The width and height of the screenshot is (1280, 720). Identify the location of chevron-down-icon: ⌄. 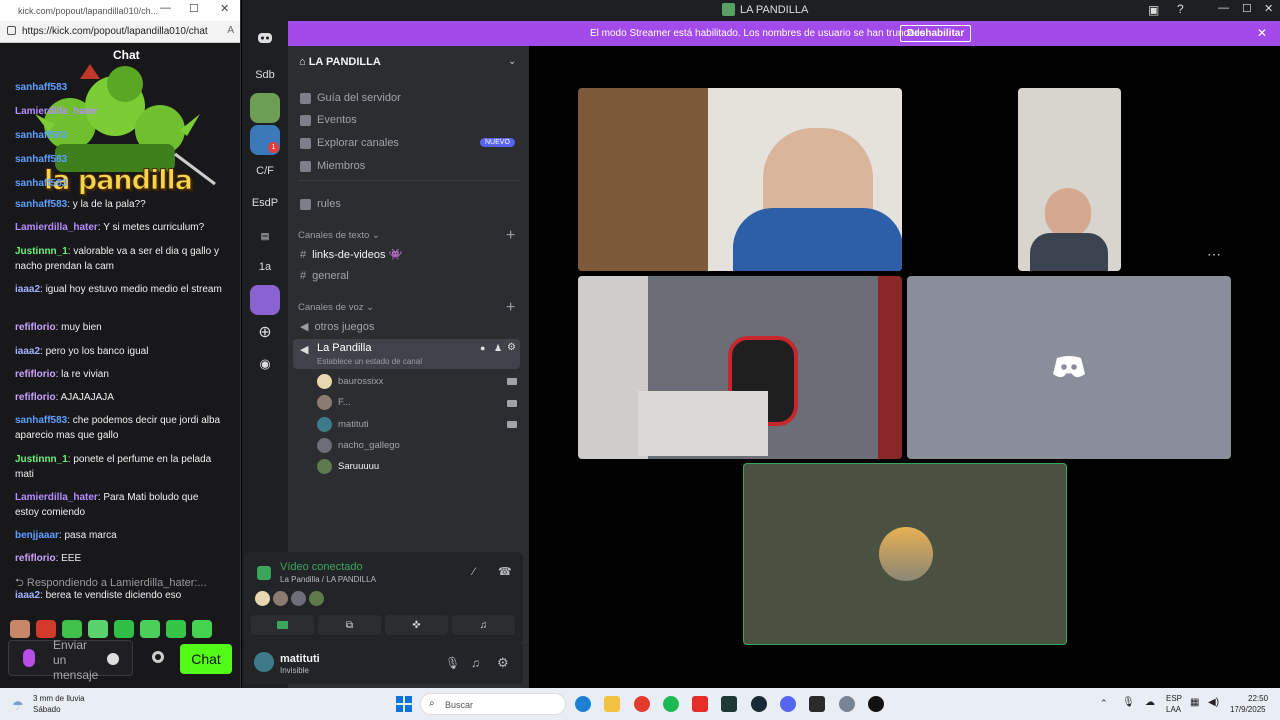
(512, 61).